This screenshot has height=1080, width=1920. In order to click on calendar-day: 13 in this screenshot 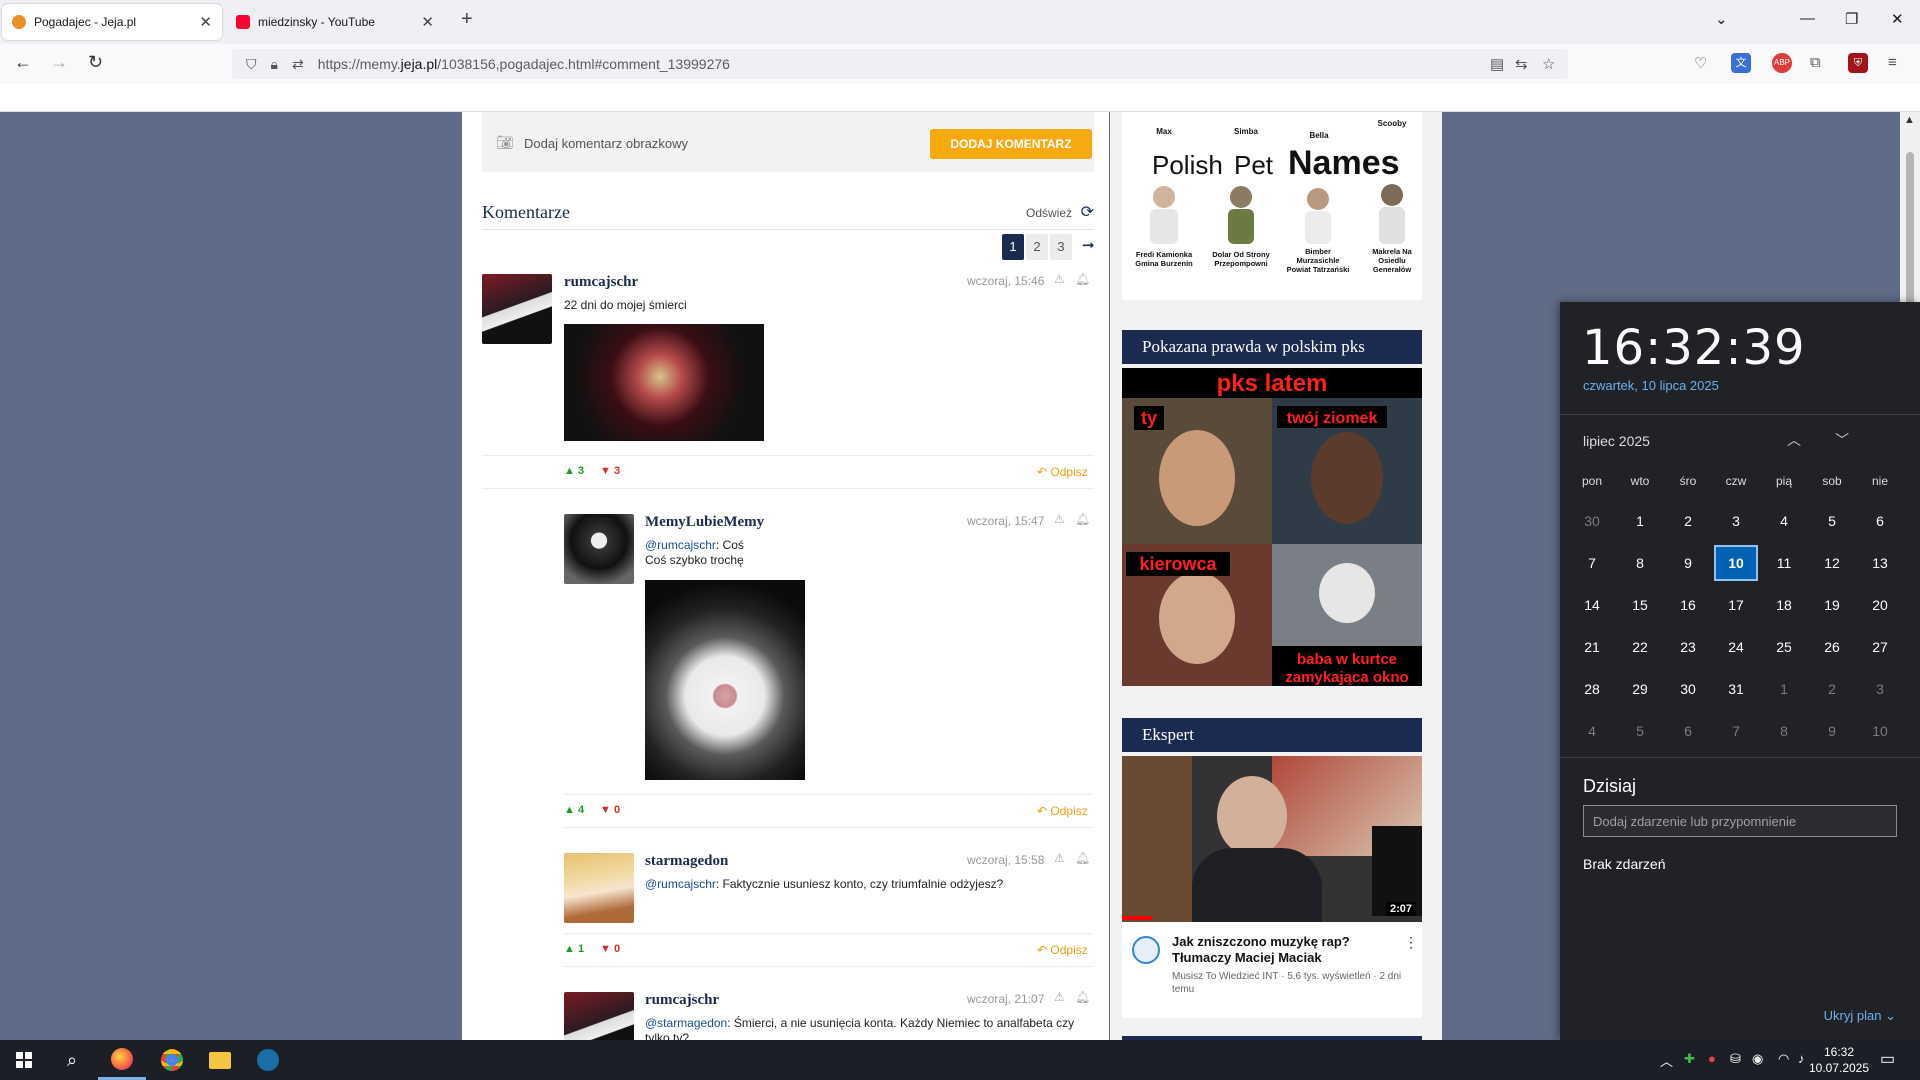, I will do `click(1880, 563)`.